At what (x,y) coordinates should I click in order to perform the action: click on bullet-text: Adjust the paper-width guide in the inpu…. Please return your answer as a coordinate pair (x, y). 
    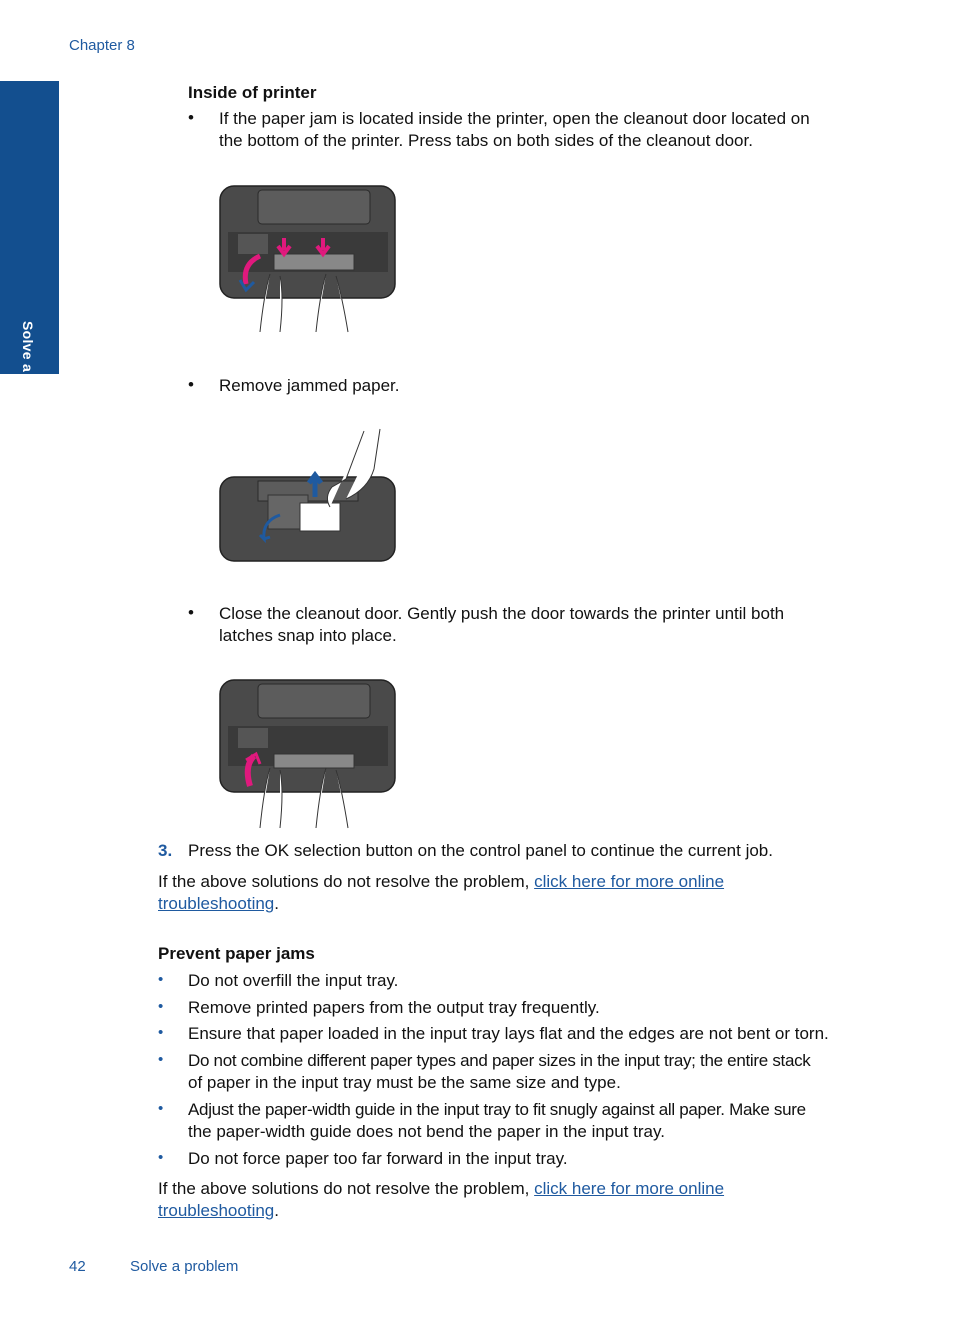
    Looking at the image, I should click on (497, 1109).